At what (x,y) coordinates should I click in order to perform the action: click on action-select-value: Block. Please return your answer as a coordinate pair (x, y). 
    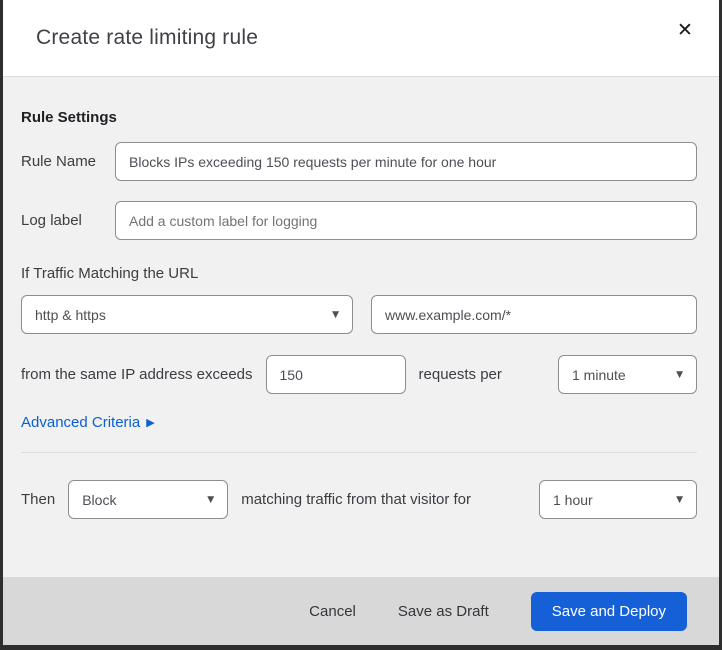
    Looking at the image, I should click on (99, 499).